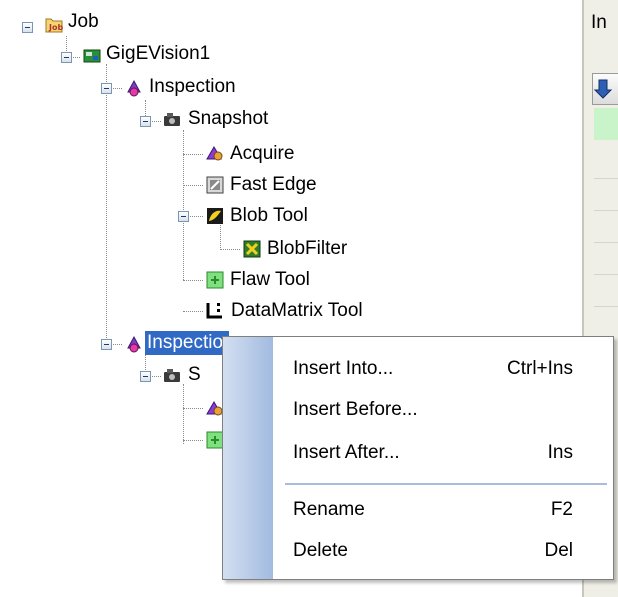 This screenshot has width=618, height=597. What do you see at coordinates (443, 369) in the screenshot?
I see `menu-item-insert-into: Insert Into... Ctrl+Ins` at bounding box center [443, 369].